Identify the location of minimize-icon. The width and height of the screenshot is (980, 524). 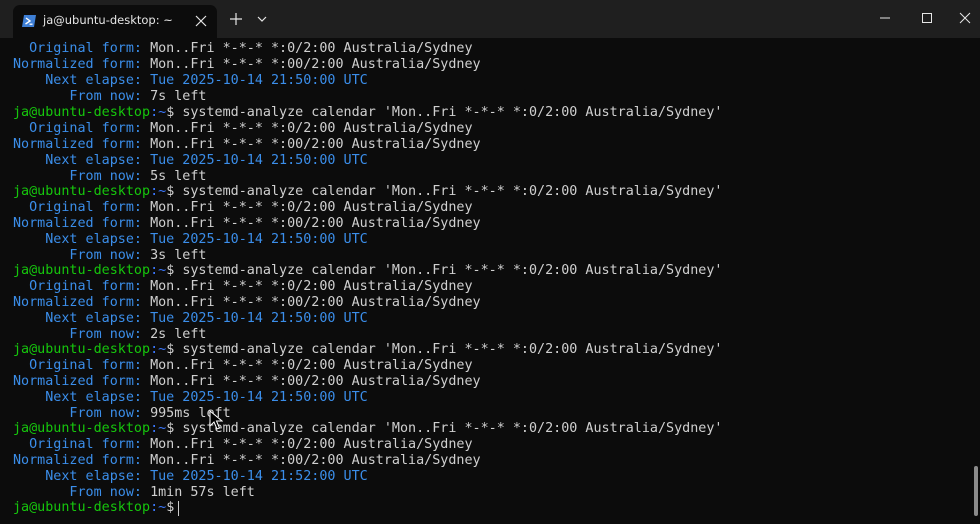
(885, 18).